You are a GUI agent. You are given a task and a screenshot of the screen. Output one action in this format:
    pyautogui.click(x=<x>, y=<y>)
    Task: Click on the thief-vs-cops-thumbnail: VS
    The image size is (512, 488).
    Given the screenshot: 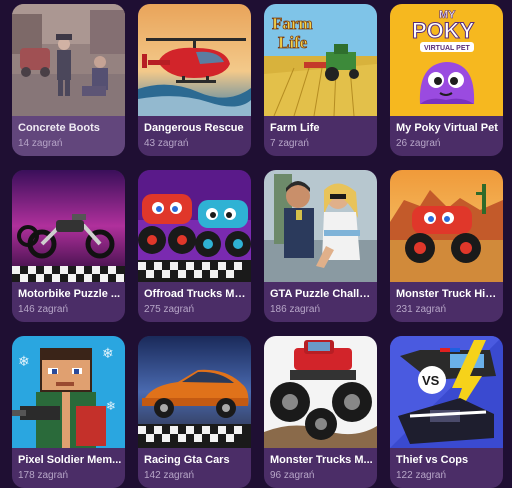 What is the action you would take?
    pyautogui.click(x=446, y=392)
    